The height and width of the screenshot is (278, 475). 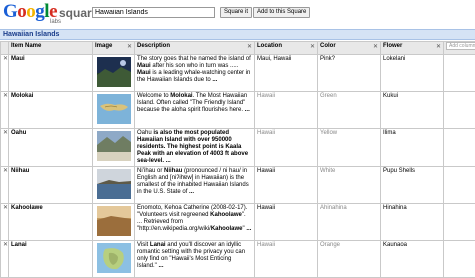 I want to click on item-name-cell: Maui, so click(x=51, y=73).